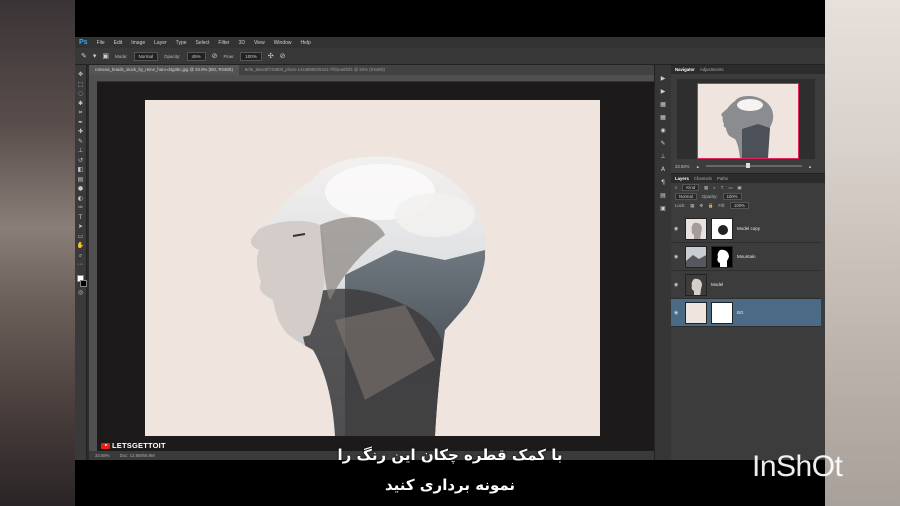 Image resolution: width=900 pixels, height=506 pixels. Describe the element at coordinates (271, 56) in the screenshot. I see `airbrush-icon: ✣` at that location.